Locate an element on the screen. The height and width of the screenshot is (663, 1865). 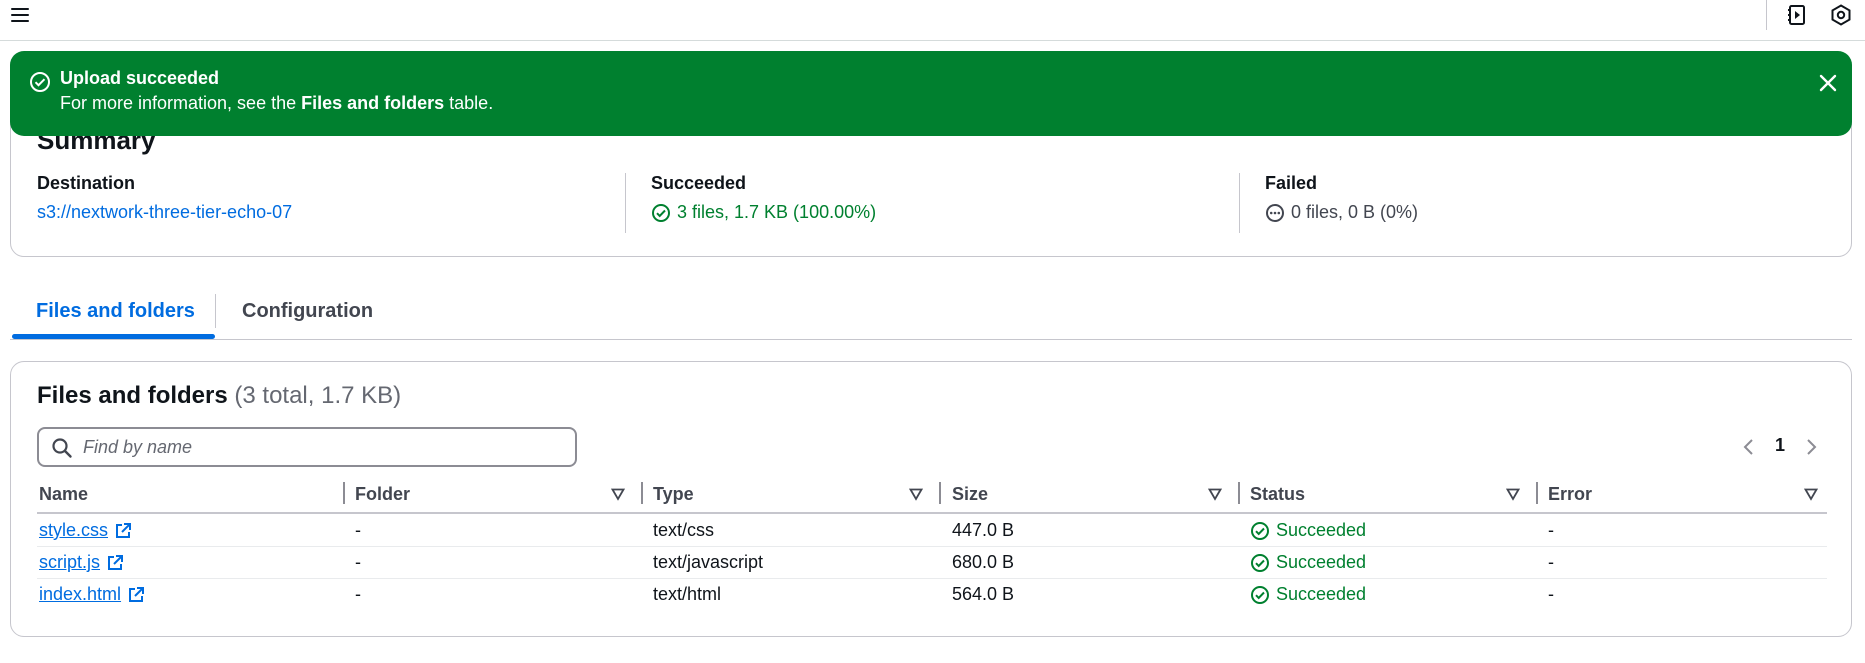
column-header-name: Name is located at coordinates (63, 494).